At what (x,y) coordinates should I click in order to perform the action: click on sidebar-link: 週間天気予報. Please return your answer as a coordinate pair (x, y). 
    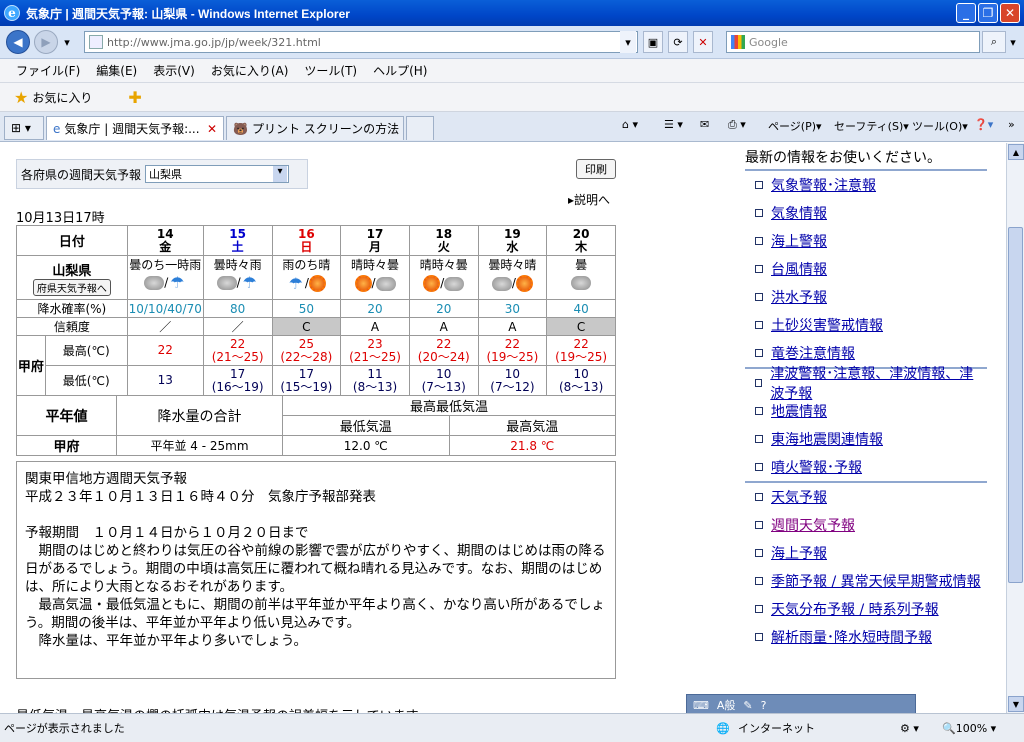
    Looking at the image, I should click on (866, 525).